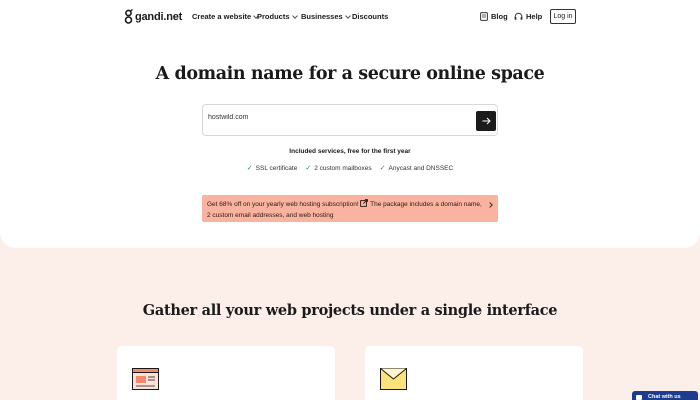  I want to click on service-item: ✓ Anycast and DNSSEC, so click(416, 168).